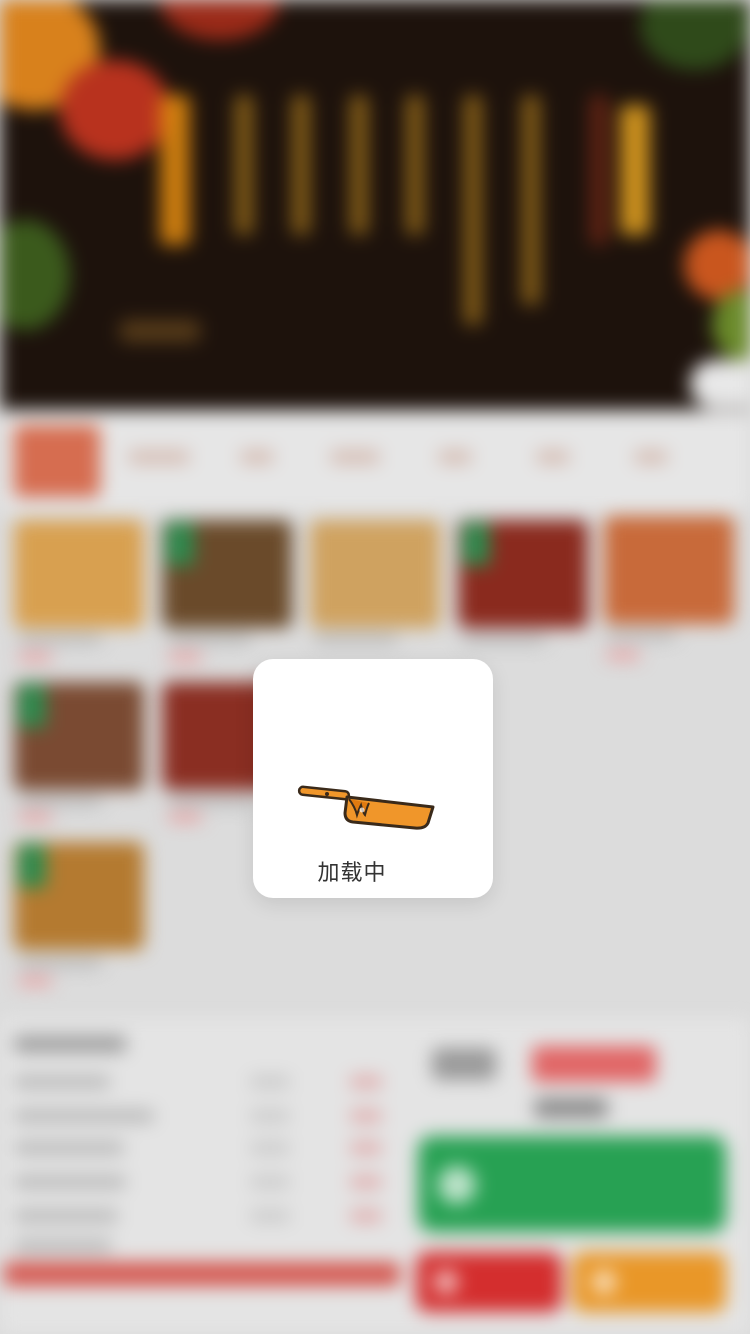  I want to click on total-price, so click(594, 1064).